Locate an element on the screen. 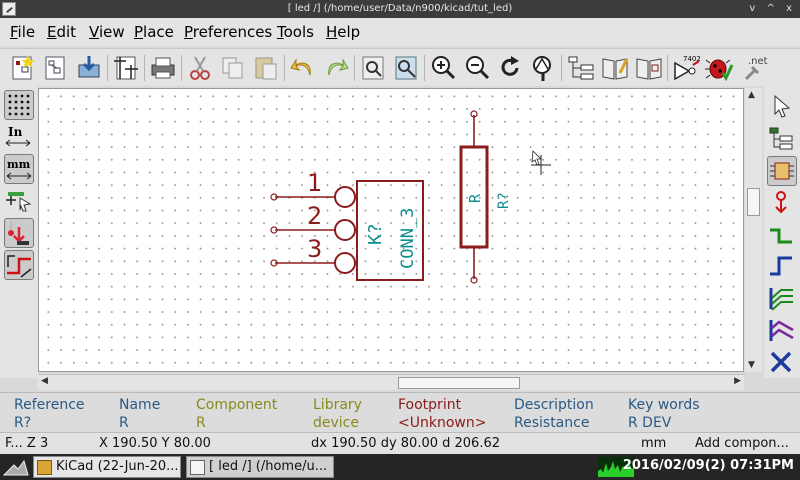 This screenshot has height=480, width=800. kicad-app-icon is located at coordinates (44, 467).